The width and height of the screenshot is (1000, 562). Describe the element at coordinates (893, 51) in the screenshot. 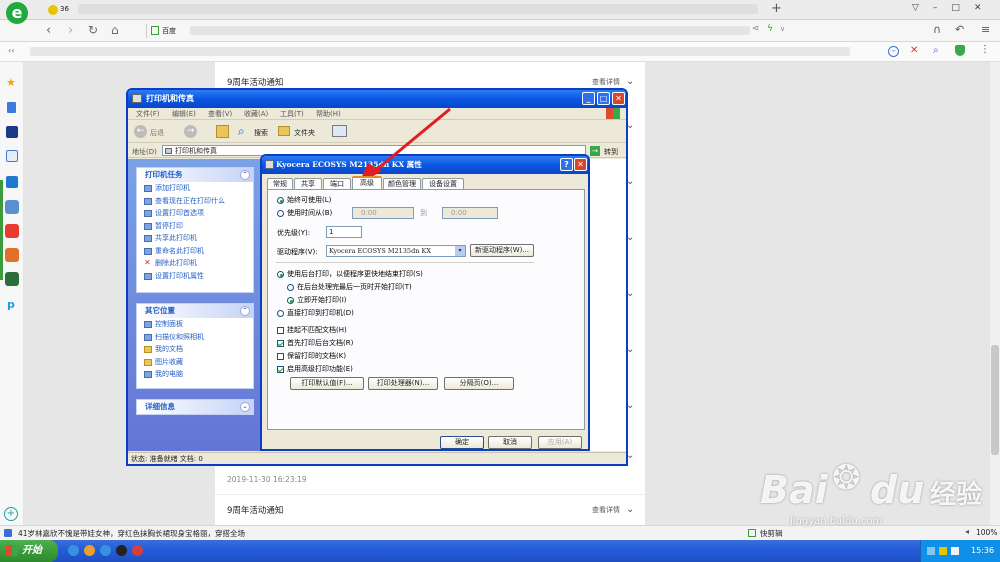

I see `minus-icon: –` at that location.